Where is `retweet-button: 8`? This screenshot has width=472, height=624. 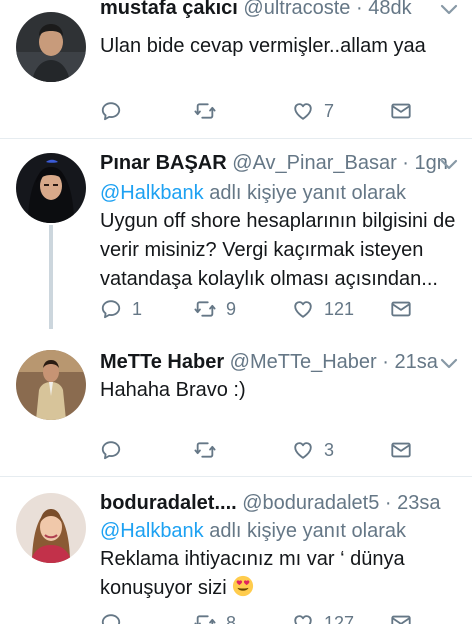
retweet-button: 8 is located at coordinates (215, 617).